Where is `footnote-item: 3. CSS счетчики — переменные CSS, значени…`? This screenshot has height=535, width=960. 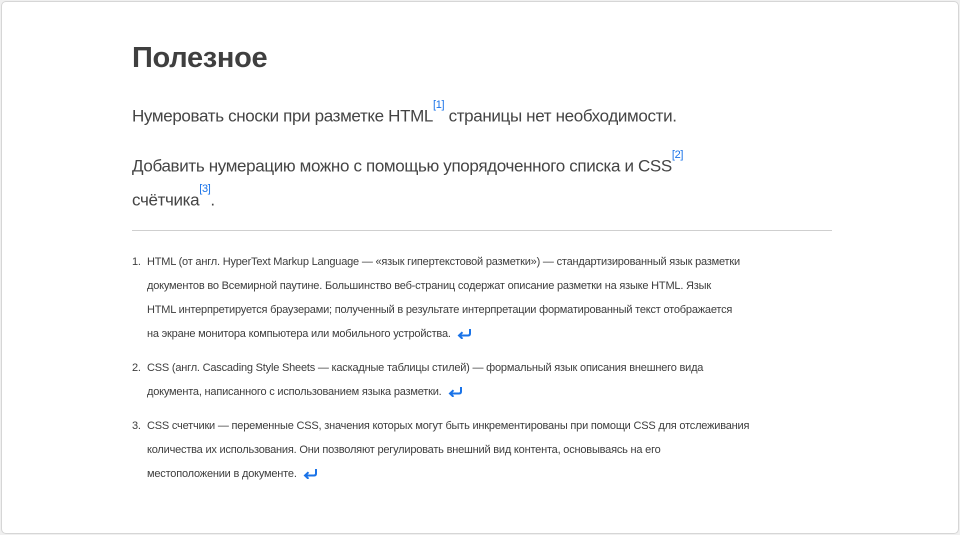 footnote-item: 3. CSS счетчики — переменные CSS, значени… is located at coordinates (440, 450).